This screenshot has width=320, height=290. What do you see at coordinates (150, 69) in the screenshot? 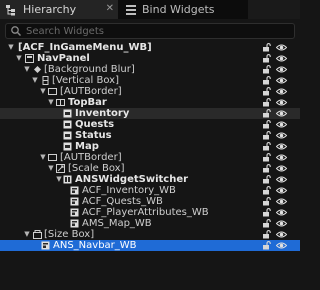
I see `tree-row: ▼ [Background Blur]` at bounding box center [150, 69].